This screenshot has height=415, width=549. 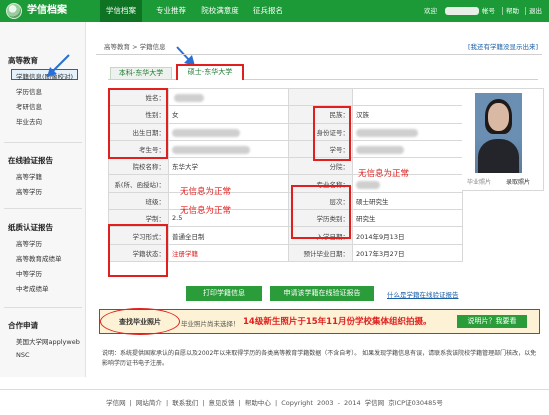 What do you see at coordinates (149, 403) in the screenshot?
I see `footer-link-about: 网站简介` at bounding box center [149, 403].